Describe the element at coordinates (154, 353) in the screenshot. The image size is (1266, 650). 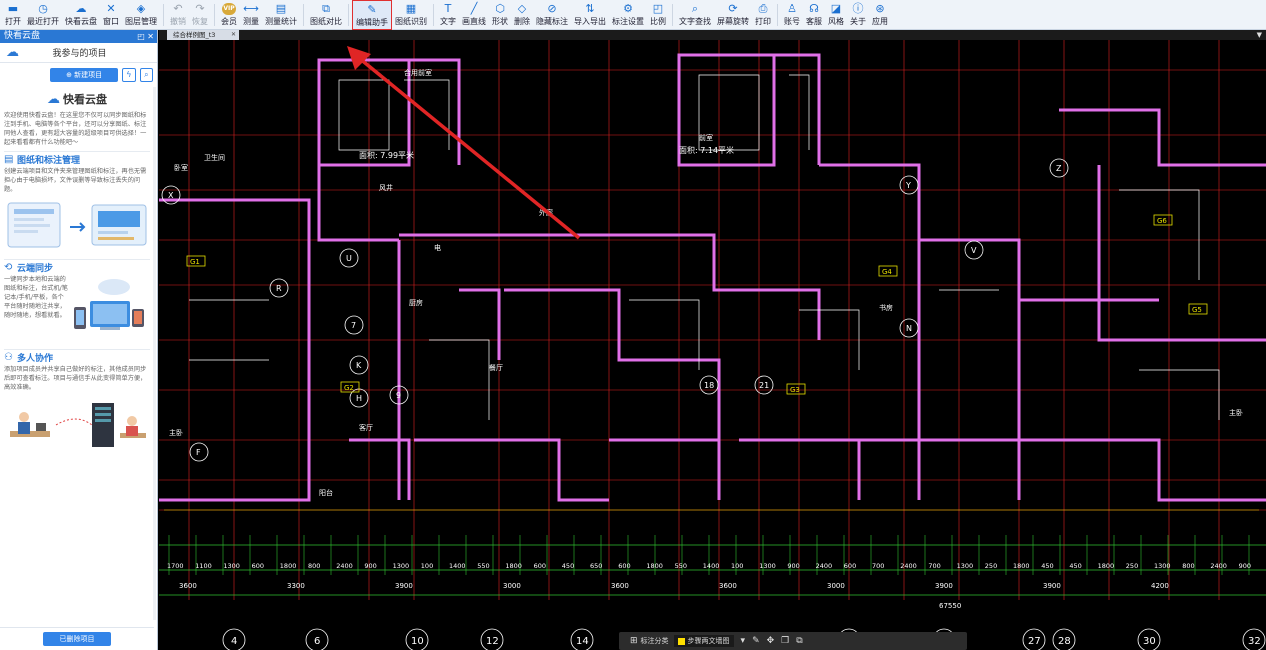
I see `sidebar-scrollbar` at that location.